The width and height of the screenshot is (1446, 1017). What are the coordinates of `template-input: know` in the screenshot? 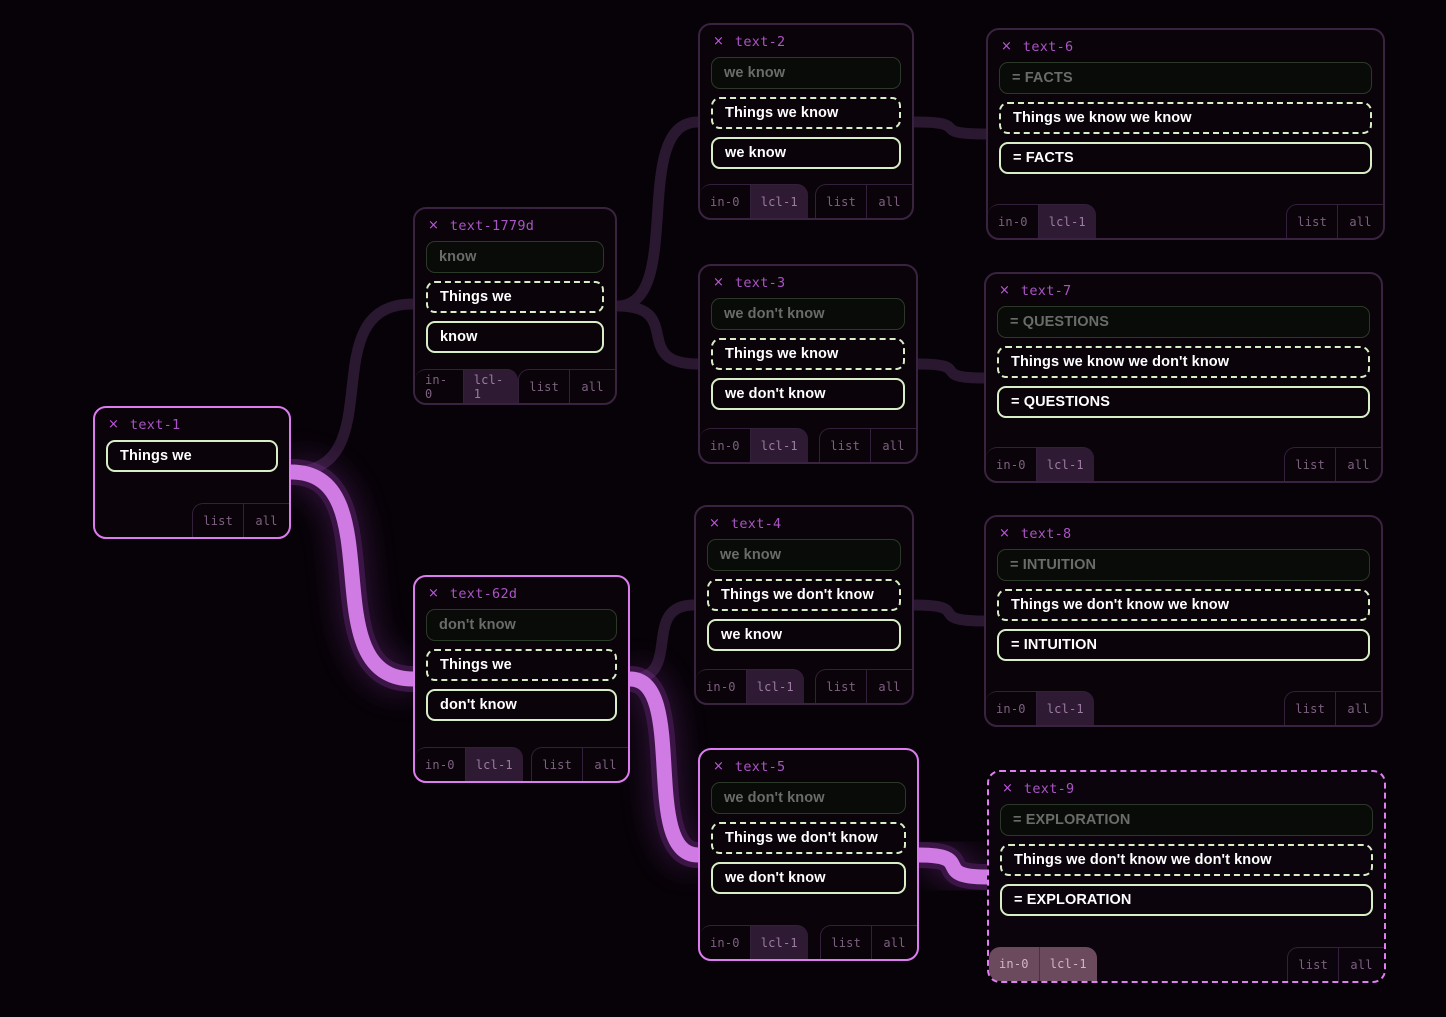 It's located at (515, 257).